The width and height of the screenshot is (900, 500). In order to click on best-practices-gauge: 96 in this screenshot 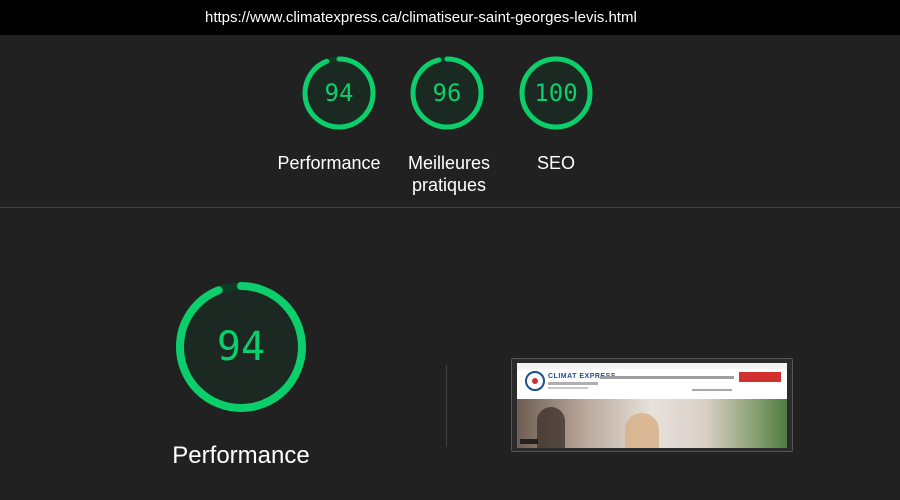, I will do `click(447, 93)`.